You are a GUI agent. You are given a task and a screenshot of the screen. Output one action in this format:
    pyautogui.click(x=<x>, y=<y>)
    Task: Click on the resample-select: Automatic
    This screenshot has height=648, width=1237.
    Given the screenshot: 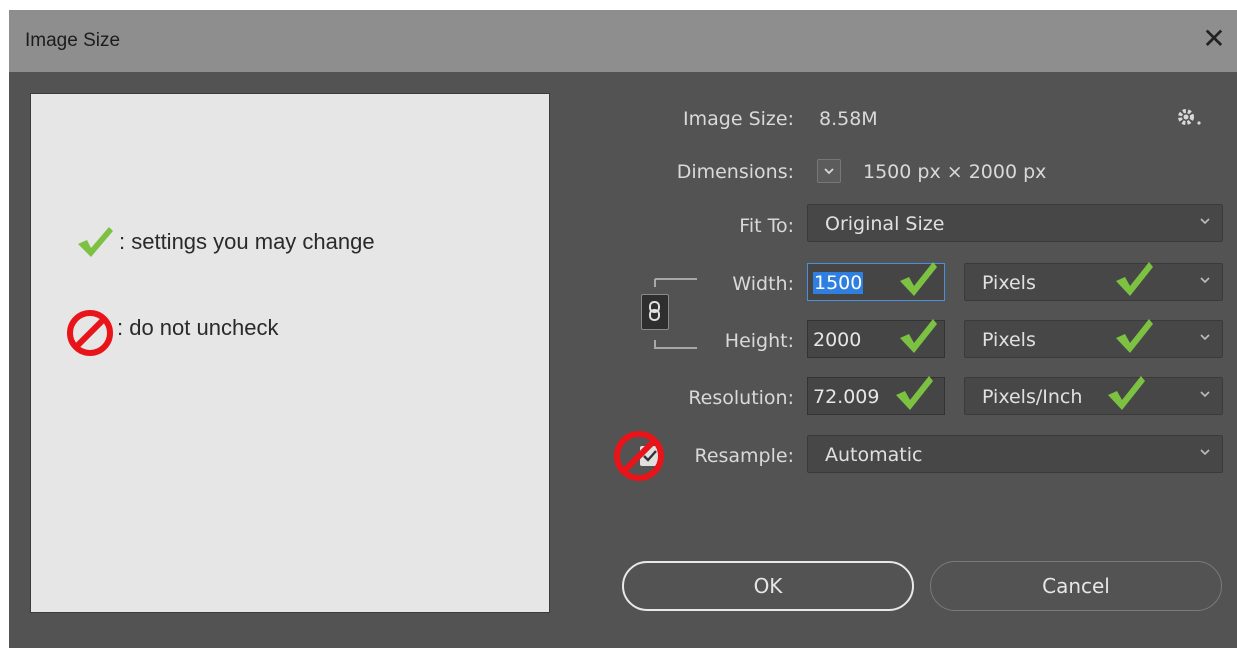 What is the action you would take?
    pyautogui.click(x=1015, y=454)
    